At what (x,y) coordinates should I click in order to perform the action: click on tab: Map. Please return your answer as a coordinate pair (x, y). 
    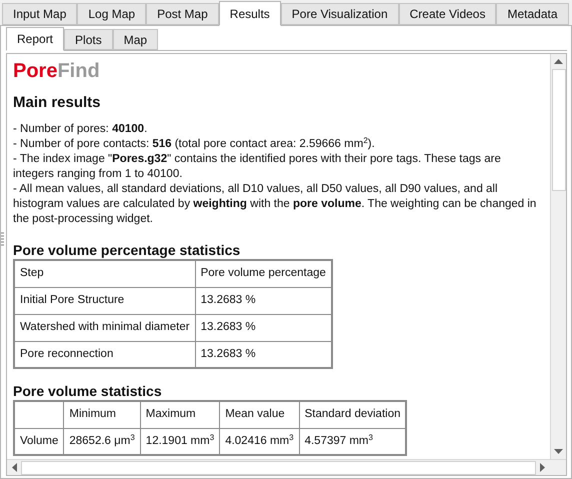
    Looking at the image, I should click on (135, 39).